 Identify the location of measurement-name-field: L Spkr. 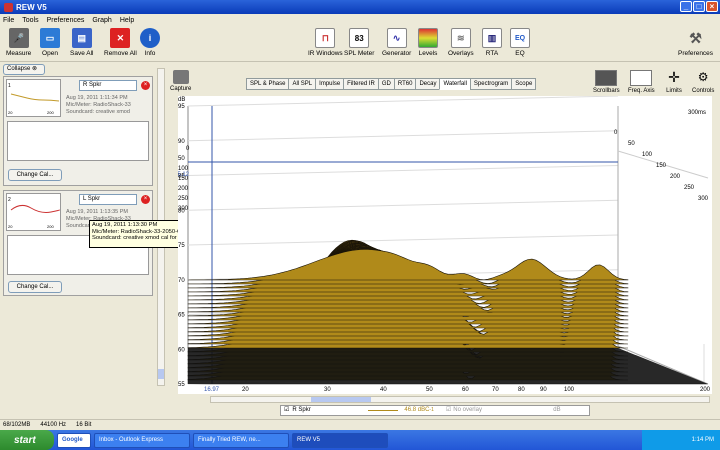
(108, 199).